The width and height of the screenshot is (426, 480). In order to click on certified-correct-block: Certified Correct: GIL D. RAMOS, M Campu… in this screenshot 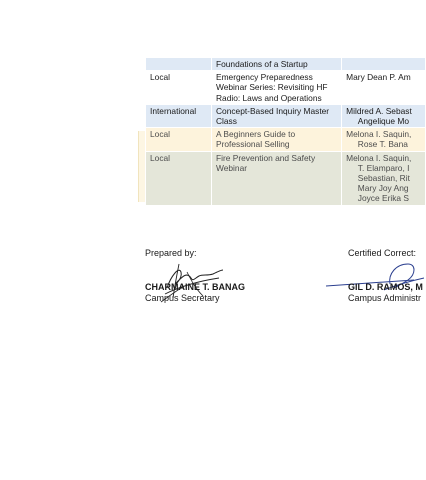, I will do `click(375, 278)`.